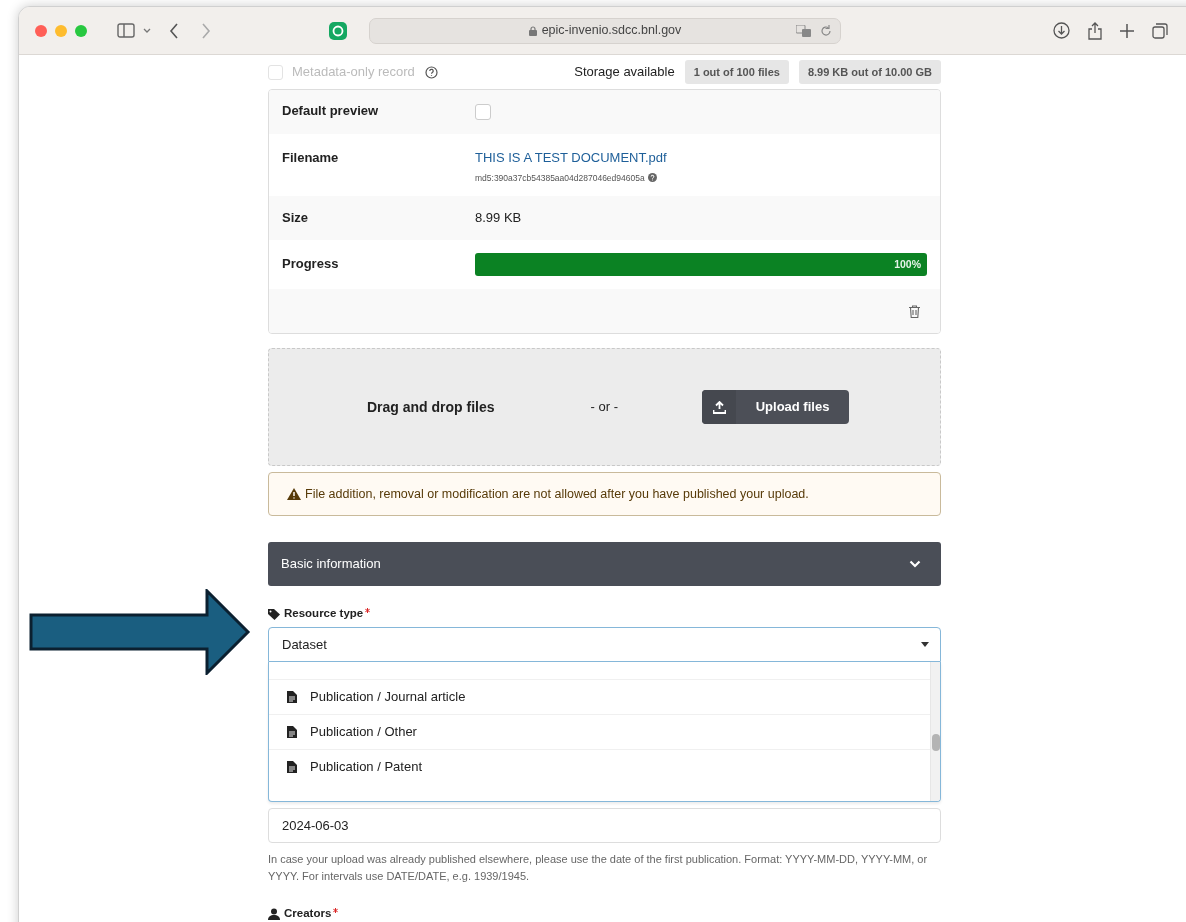 The height and width of the screenshot is (922, 1186). What do you see at coordinates (1095, 30) in the screenshot?
I see `share-icon` at bounding box center [1095, 30].